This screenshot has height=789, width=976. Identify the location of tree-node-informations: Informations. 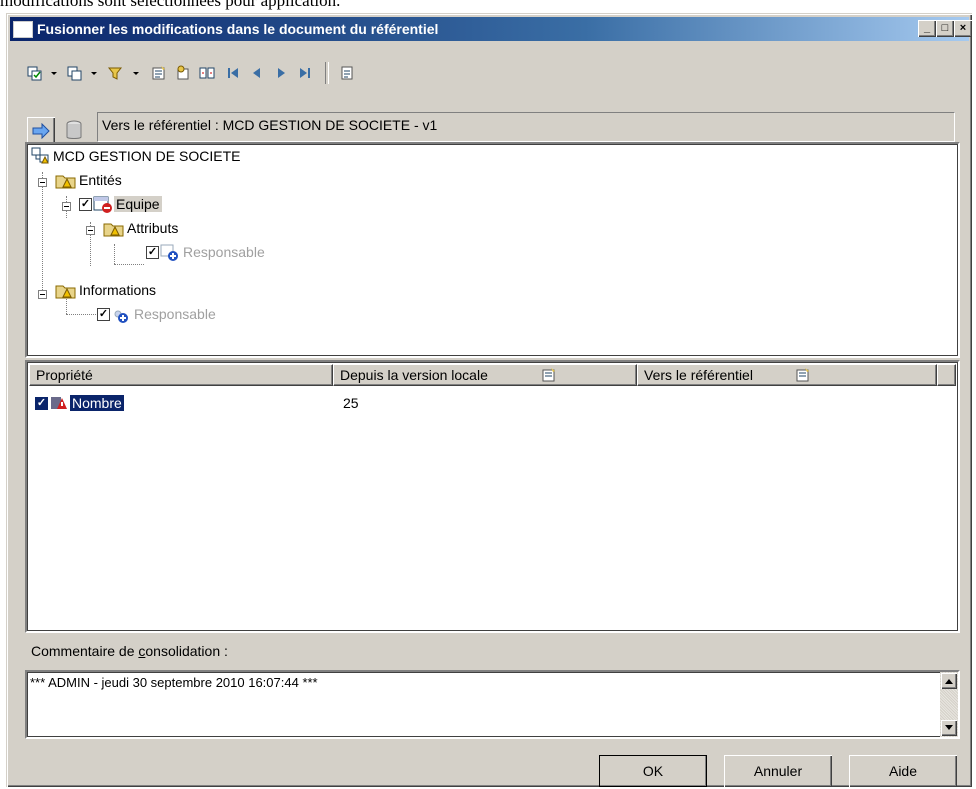
(106, 290).